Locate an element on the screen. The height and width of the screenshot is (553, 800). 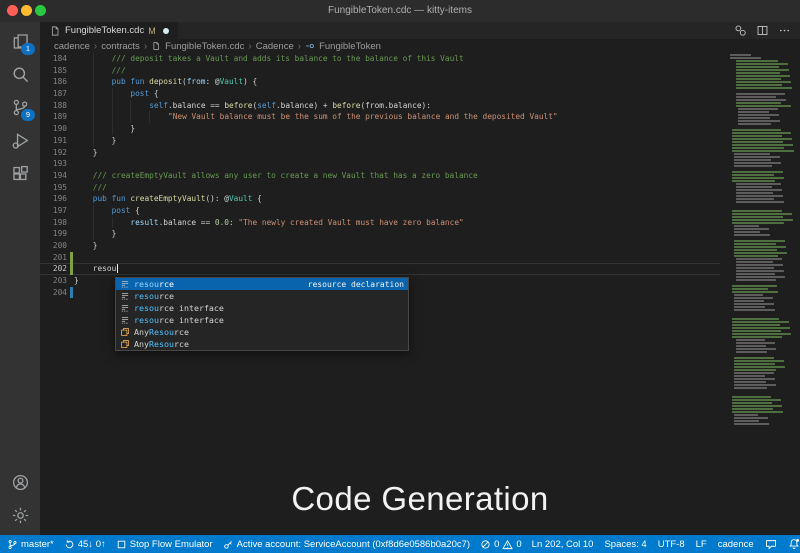
language-mode-item: cadence is located at coordinates (736, 544).